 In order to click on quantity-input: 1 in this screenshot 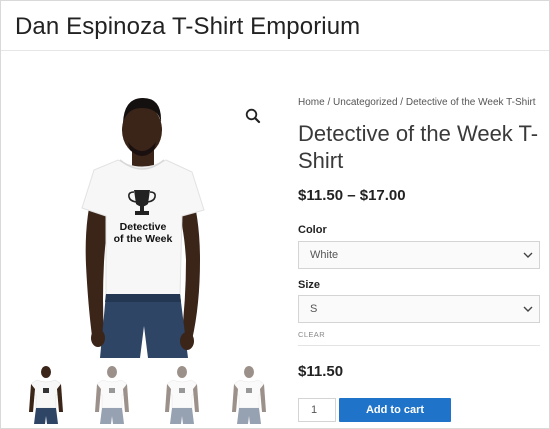, I will do `click(317, 410)`.